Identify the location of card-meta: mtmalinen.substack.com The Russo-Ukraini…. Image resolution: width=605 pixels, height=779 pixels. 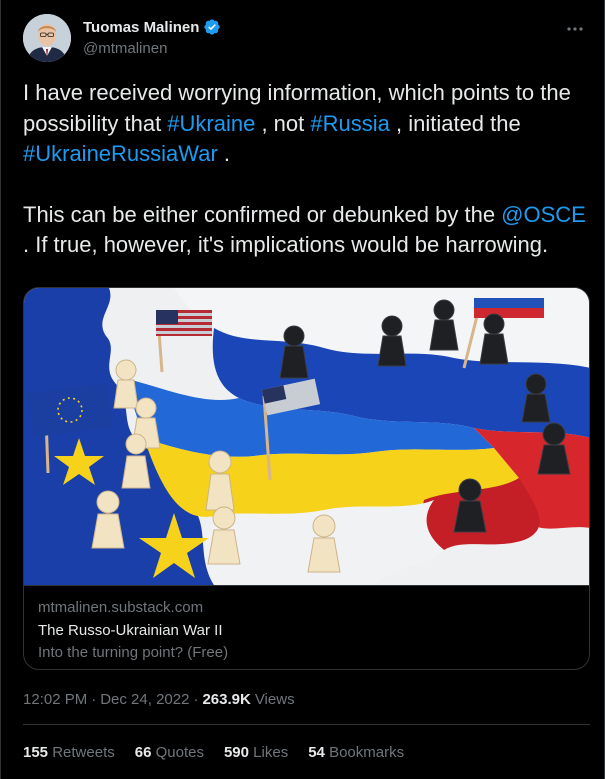
(306, 627).